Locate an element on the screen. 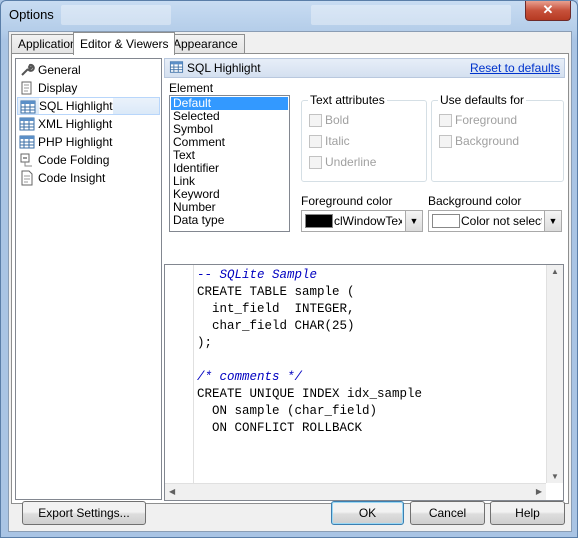 This screenshot has height=538, width=578. background-color-combo: Color not selected ▼ is located at coordinates (495, 221).